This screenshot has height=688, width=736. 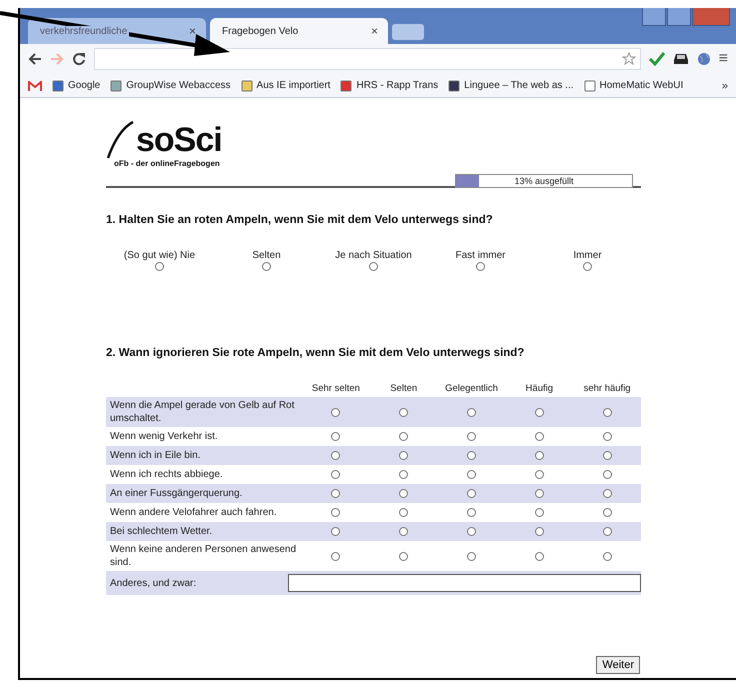 What do you see at coordinates (266, 255) in the screenshot?
I see `option-label: Selten` at bounding box center [266, 255].